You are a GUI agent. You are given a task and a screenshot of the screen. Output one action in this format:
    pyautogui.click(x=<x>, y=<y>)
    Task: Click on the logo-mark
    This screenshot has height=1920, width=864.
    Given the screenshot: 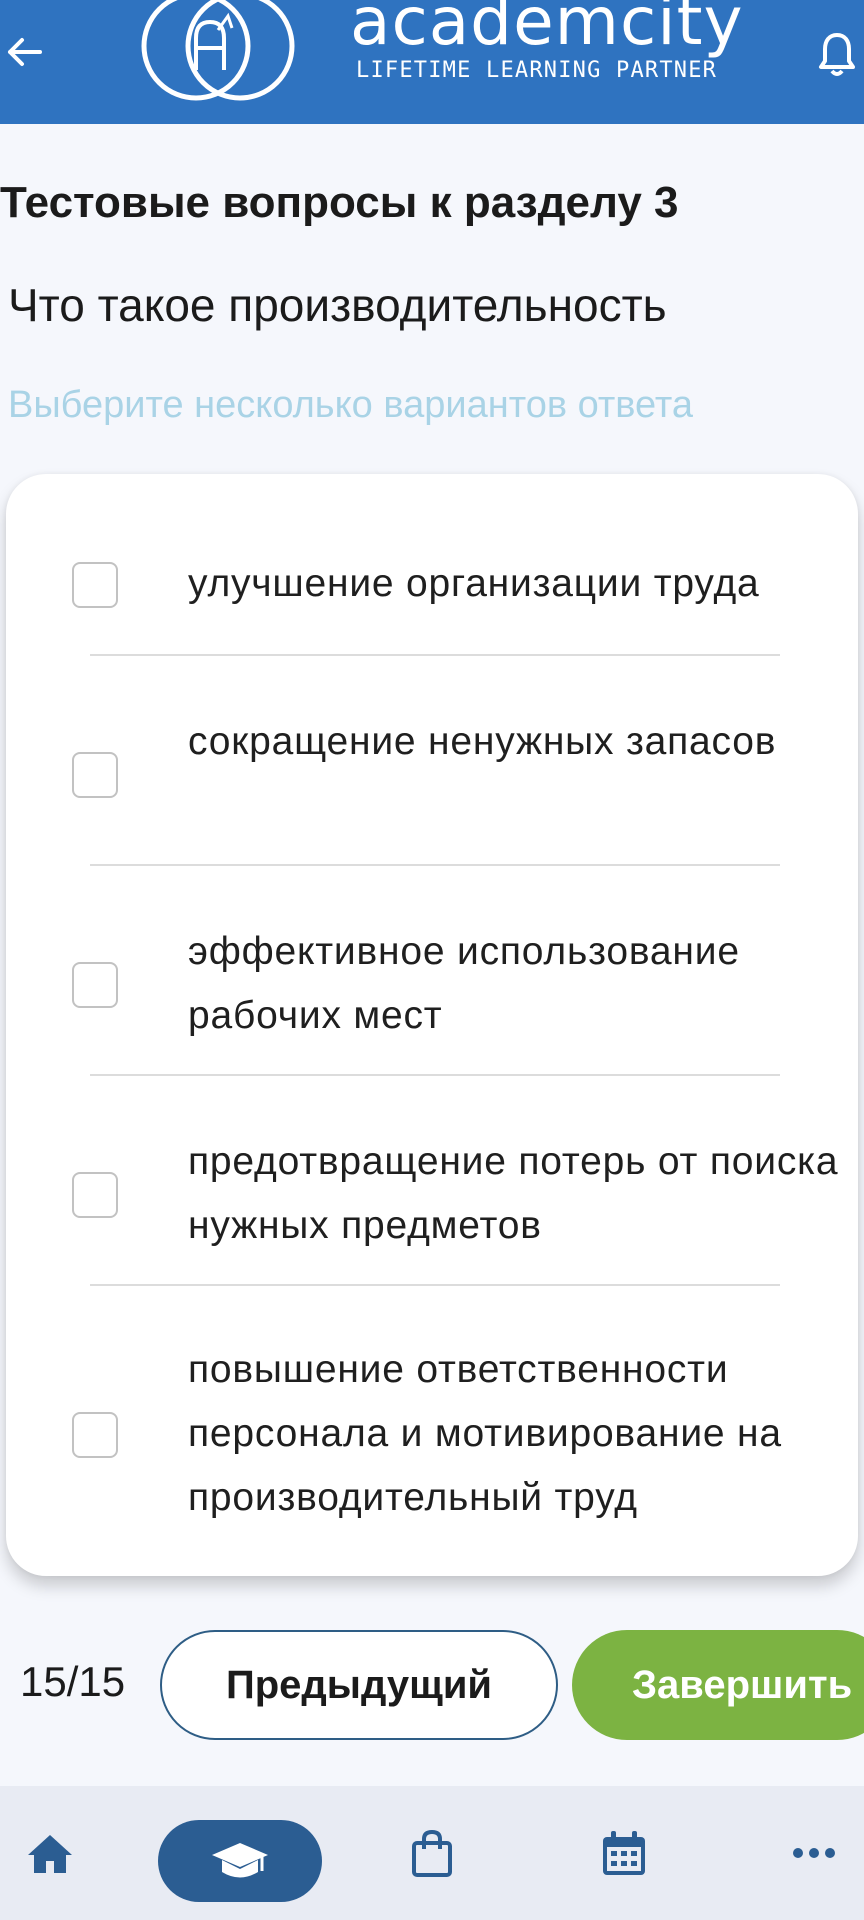 What is the action you would take?
    pyautogui.click(x=218, y=50)
    